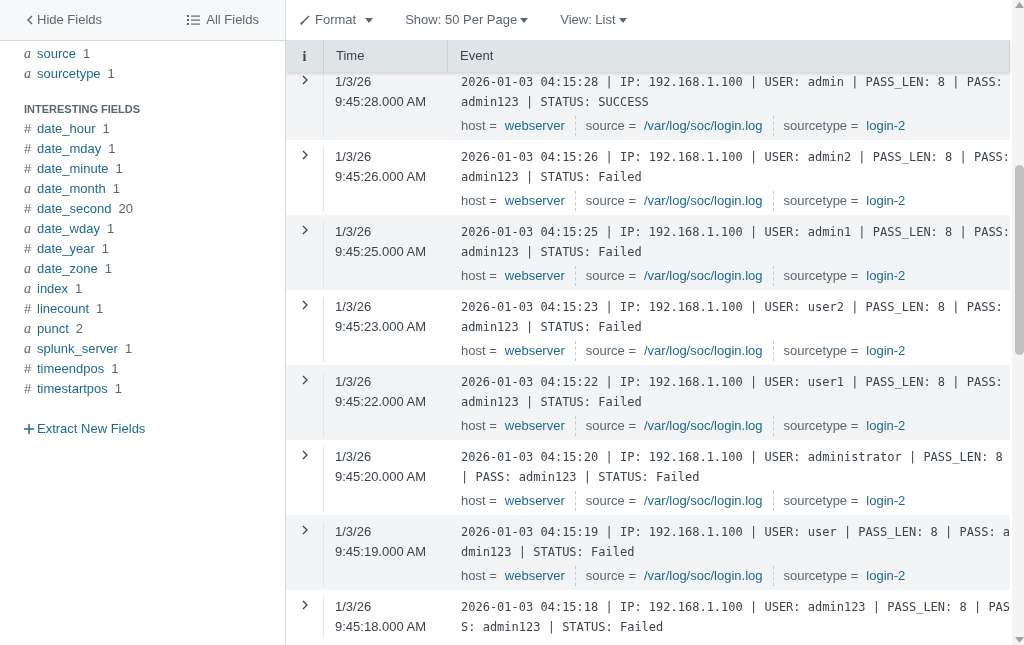  What do you see at coordinates (73, 169) in the screenshot?
I see `field-name-link: date_minute` at bounding box center [73, 169].